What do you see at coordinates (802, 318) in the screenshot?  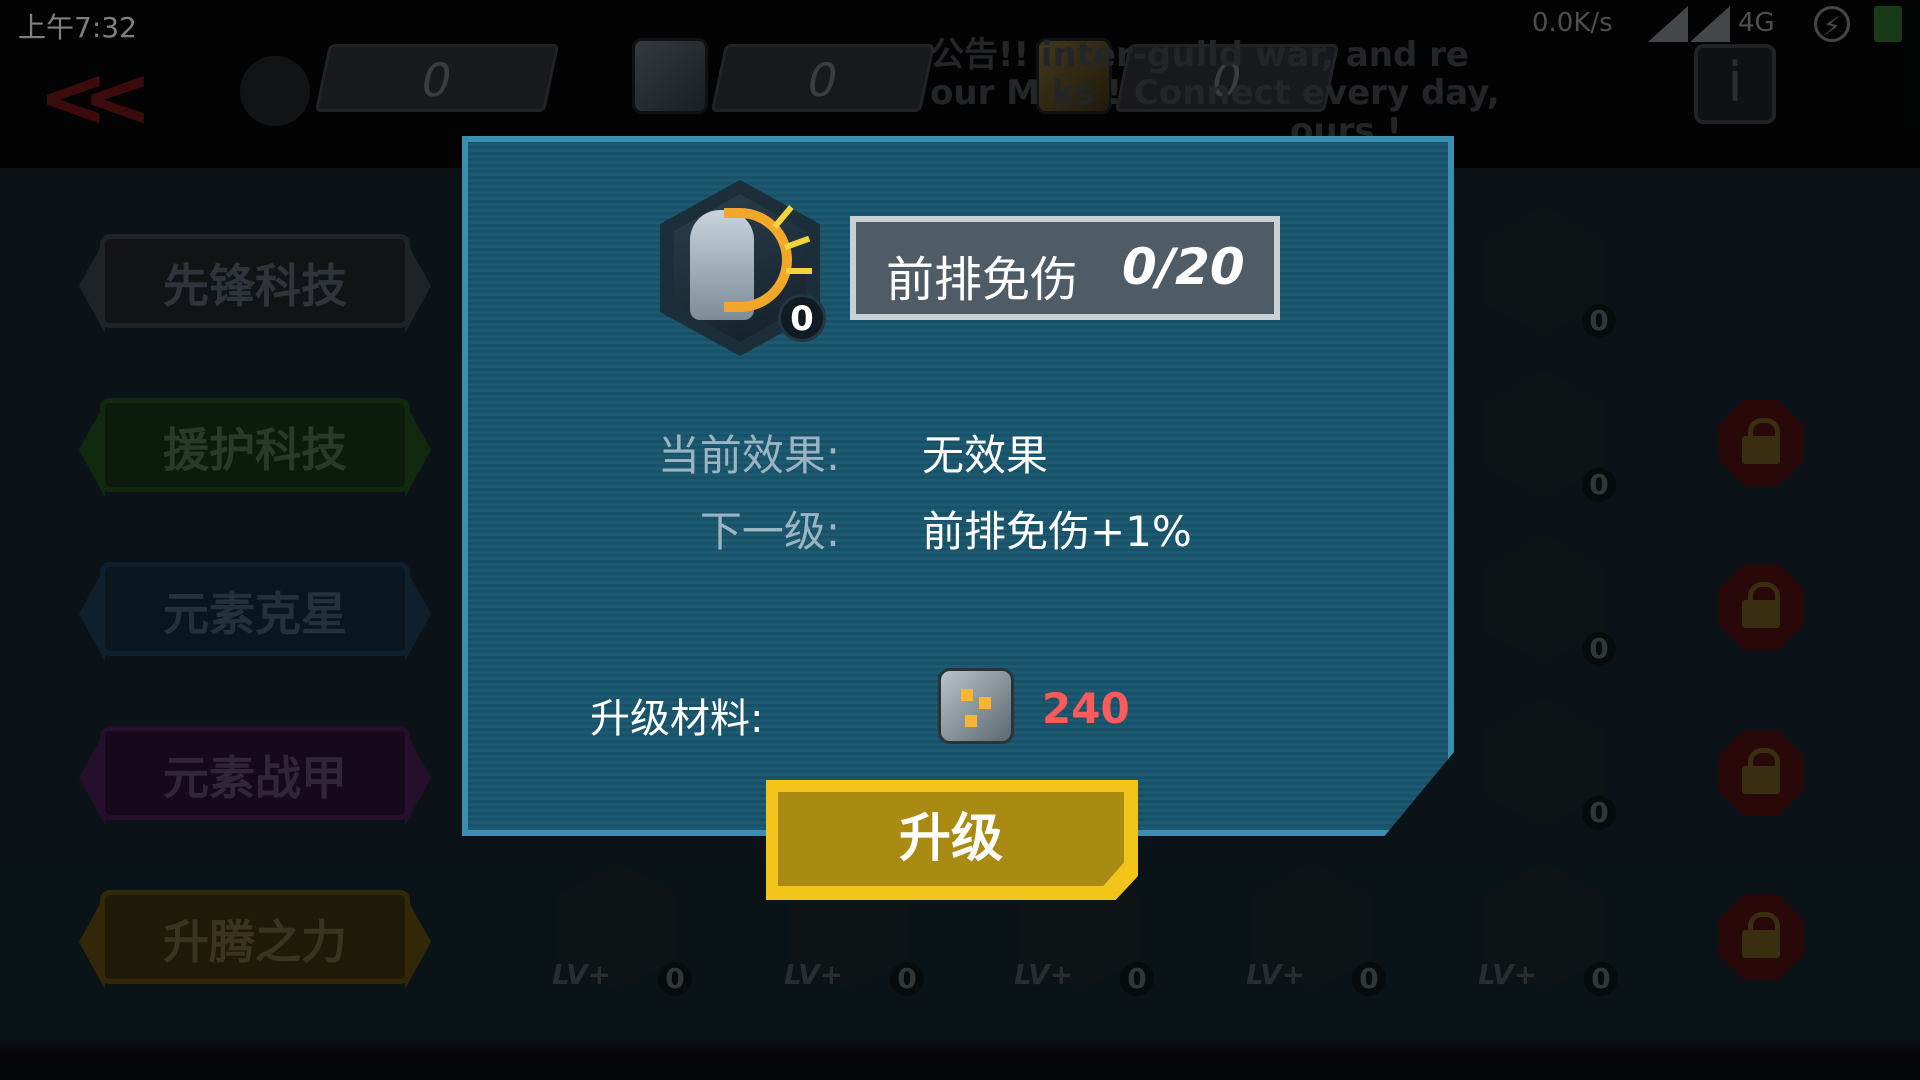 I see `skill-level-badge: 0` at bounding box center [802, 318].